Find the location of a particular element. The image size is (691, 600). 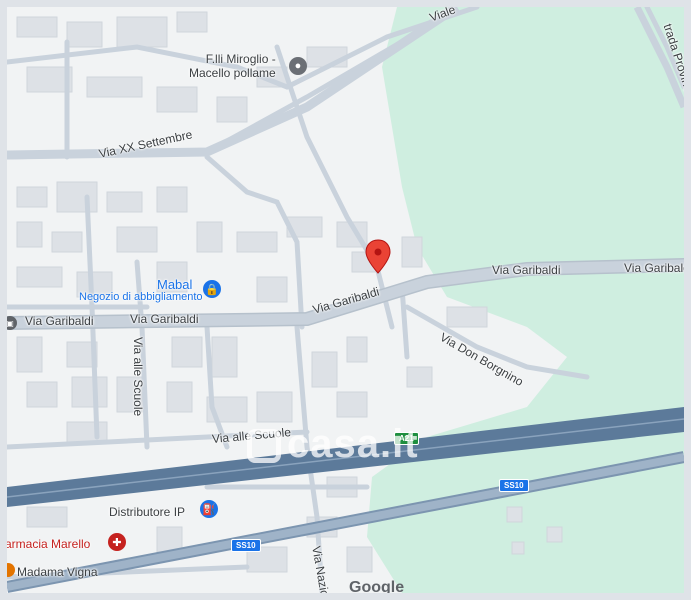

street-via-garibaldi-1: Via Garibaldi is located at coordinates (59, 321).